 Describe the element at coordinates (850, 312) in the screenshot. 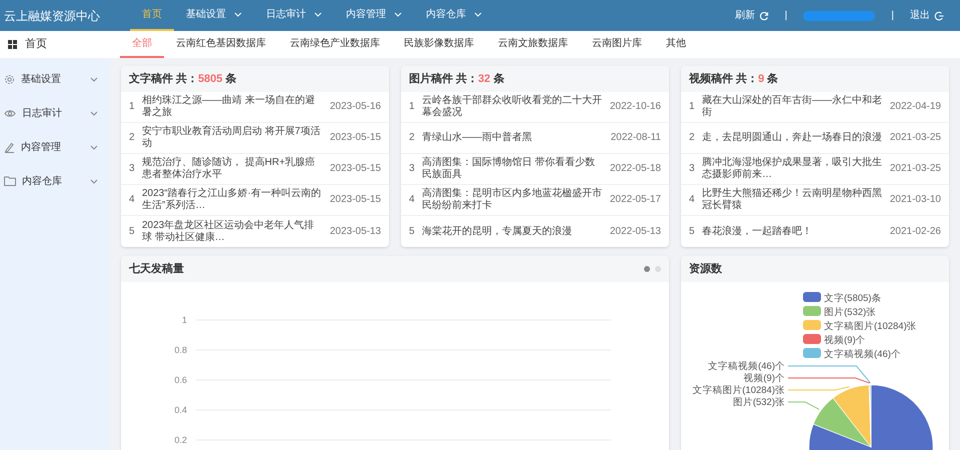

I see `legend-label: 图片(532)张` at that location.